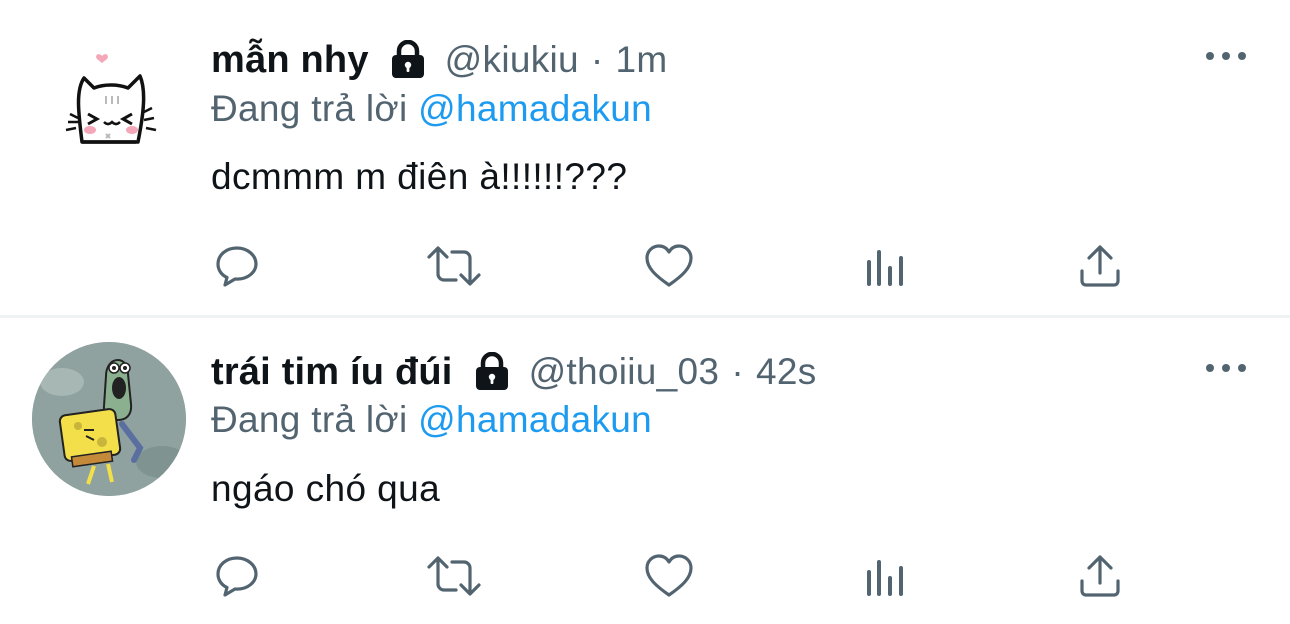 The width and height of the screenshot is (1290, 624). Describe the element at coordinates (326, 488) in the screenshot. I see `tweet-text: ngáo chó qua` at that location.